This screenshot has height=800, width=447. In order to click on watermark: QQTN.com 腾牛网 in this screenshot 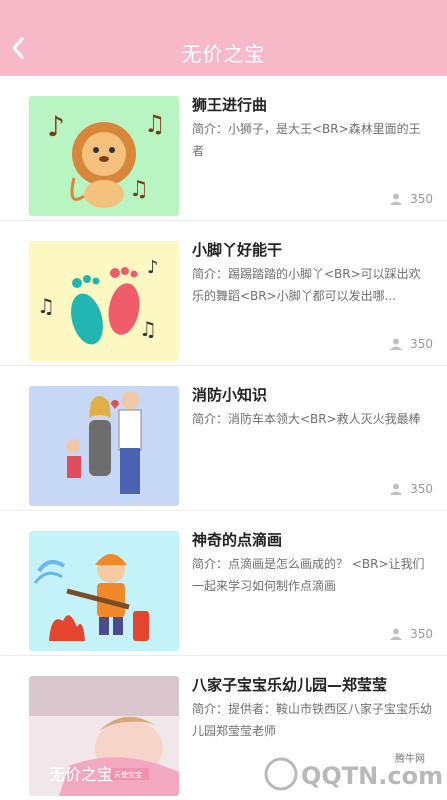, I will do `click(353, 771)`.